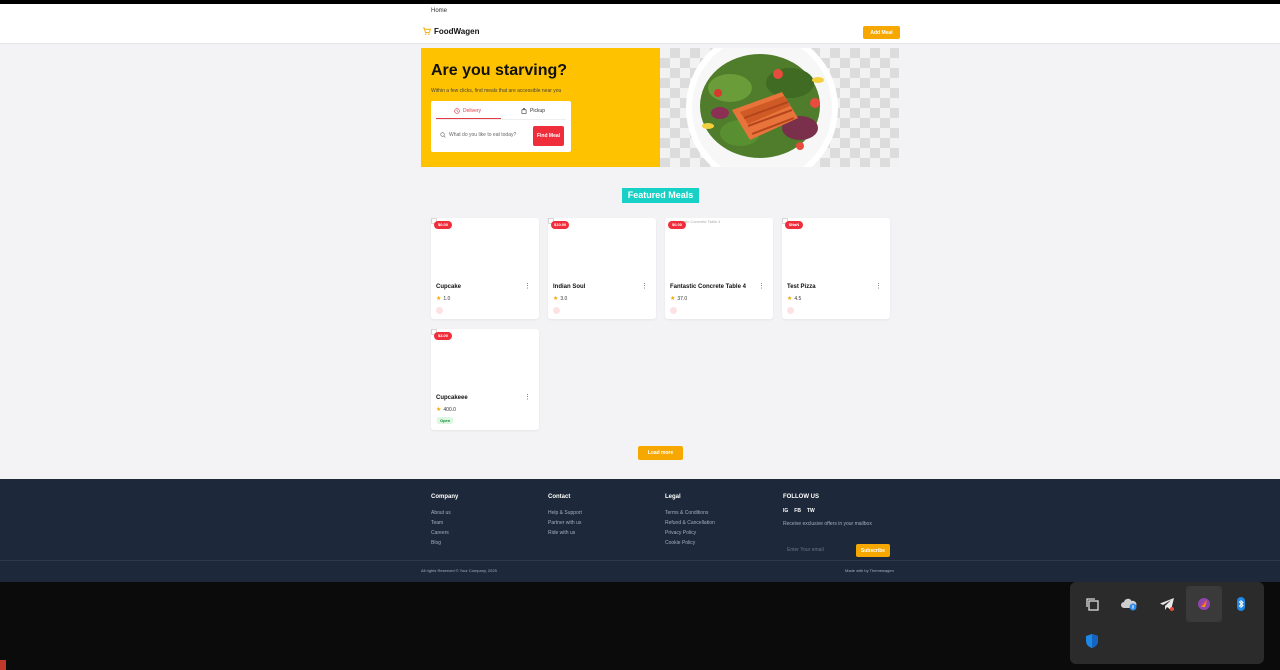 This screenshot has width=1280, height=670. What do you see at coordinates (445, 497) in the screenshot?
I see `footer-company-title: Company` at bounding box center [445, 497].